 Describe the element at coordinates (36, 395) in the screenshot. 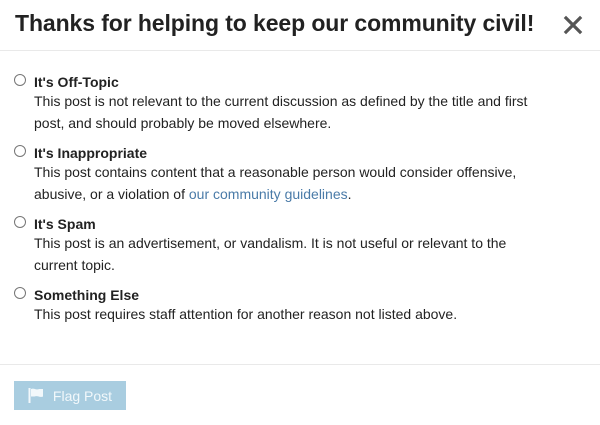

I see `flag-icon` at that location.